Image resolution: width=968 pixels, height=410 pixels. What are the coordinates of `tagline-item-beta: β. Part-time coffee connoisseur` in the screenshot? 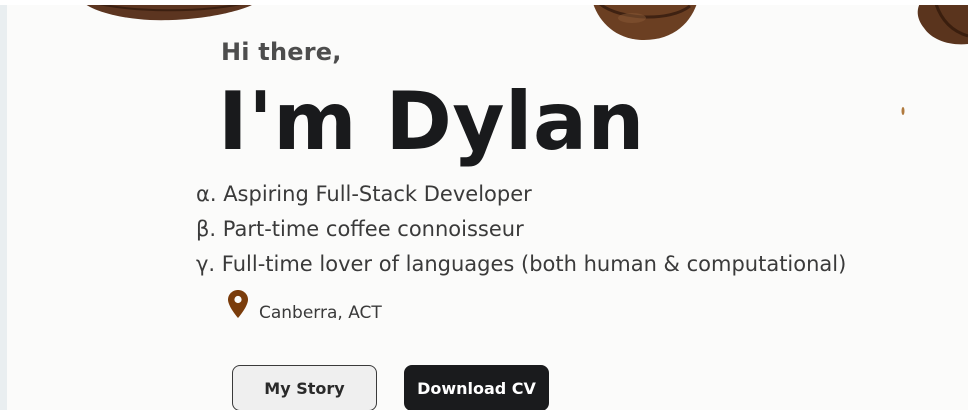 It's located at (360, 229).